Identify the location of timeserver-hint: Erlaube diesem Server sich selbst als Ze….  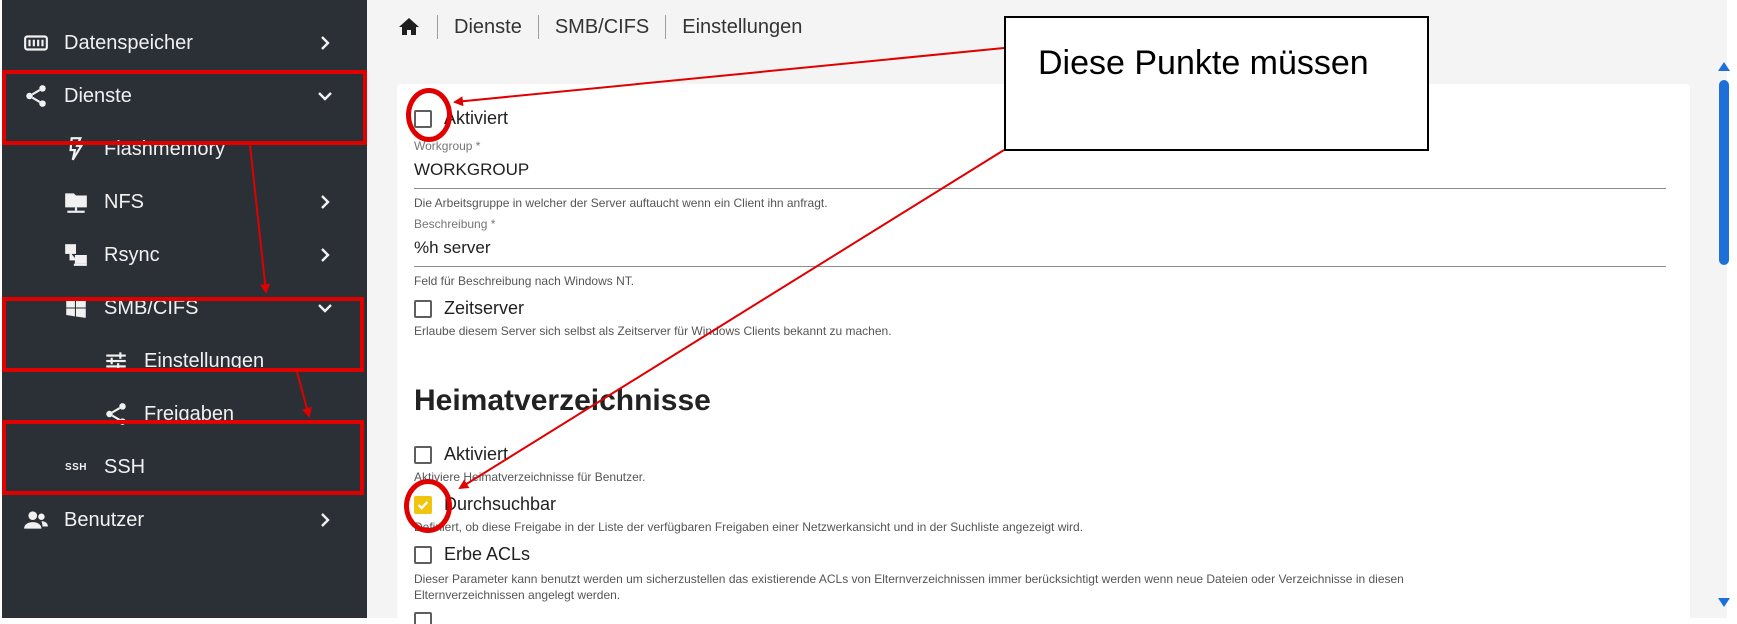
(653, 331).